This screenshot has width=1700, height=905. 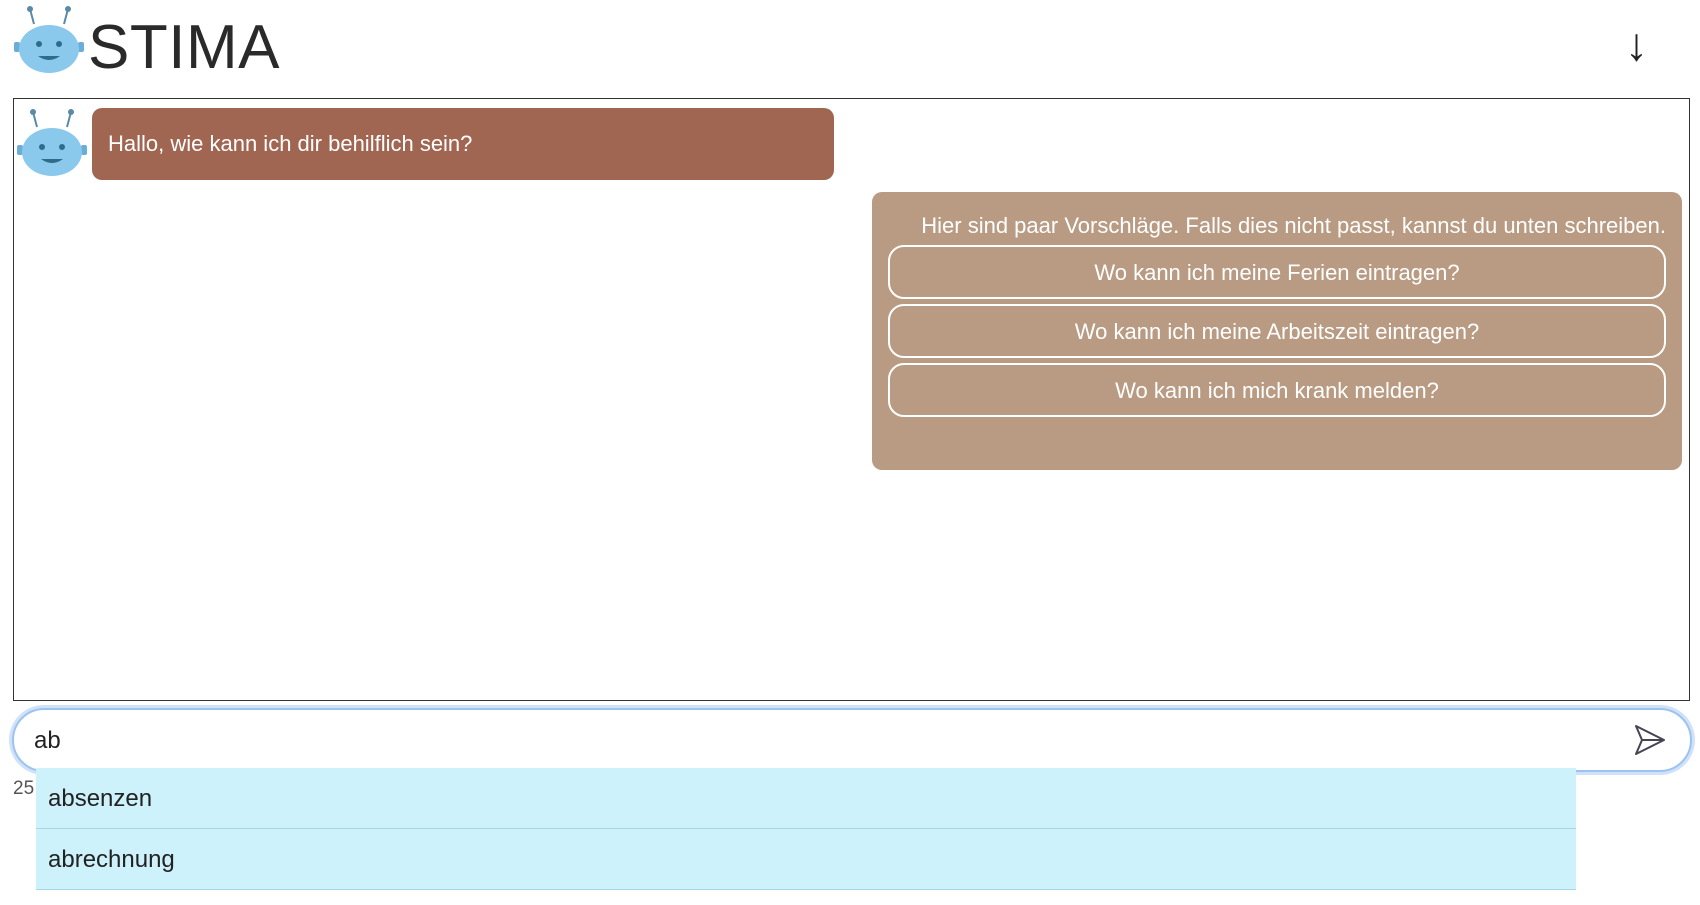 What do you see at coordinates (850, 47) in the screenshot?
I see `app-header: STIMA ↓` at bounding box center [850, 47].